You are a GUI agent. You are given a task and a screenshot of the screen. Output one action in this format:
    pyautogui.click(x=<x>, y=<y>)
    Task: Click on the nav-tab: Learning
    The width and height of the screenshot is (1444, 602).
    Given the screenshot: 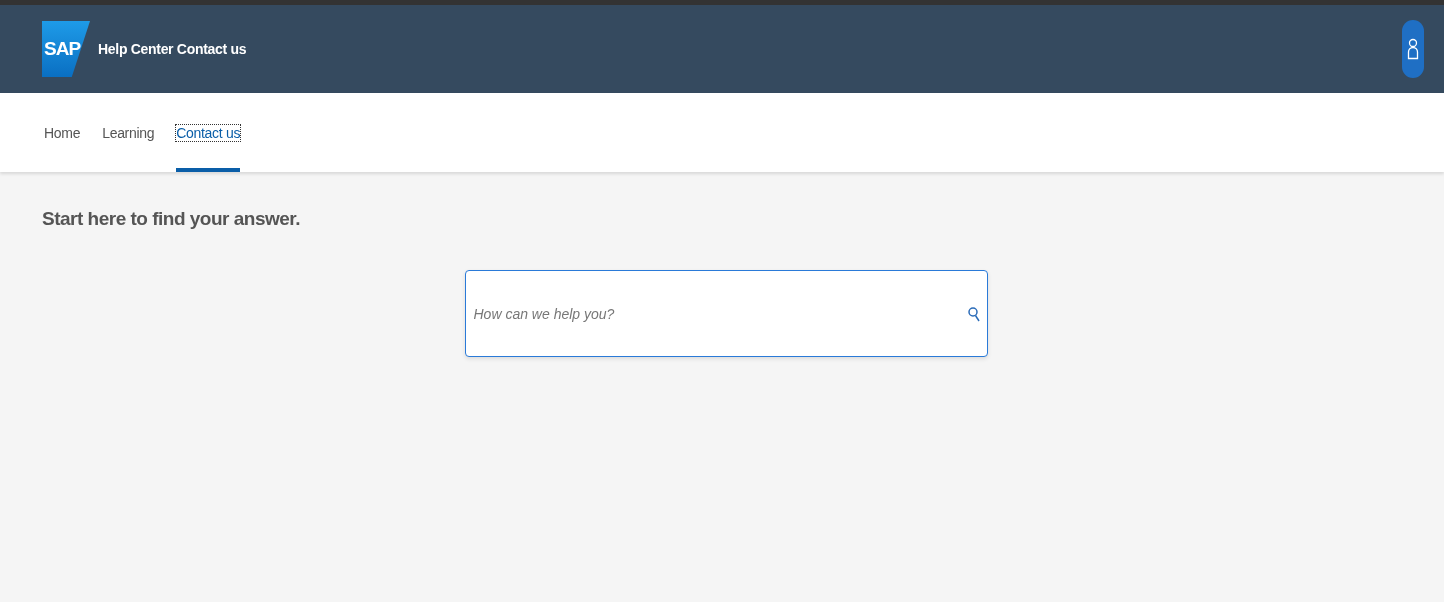 What is the action you would take?
    pyautogui.click(x=128, y=132)
    